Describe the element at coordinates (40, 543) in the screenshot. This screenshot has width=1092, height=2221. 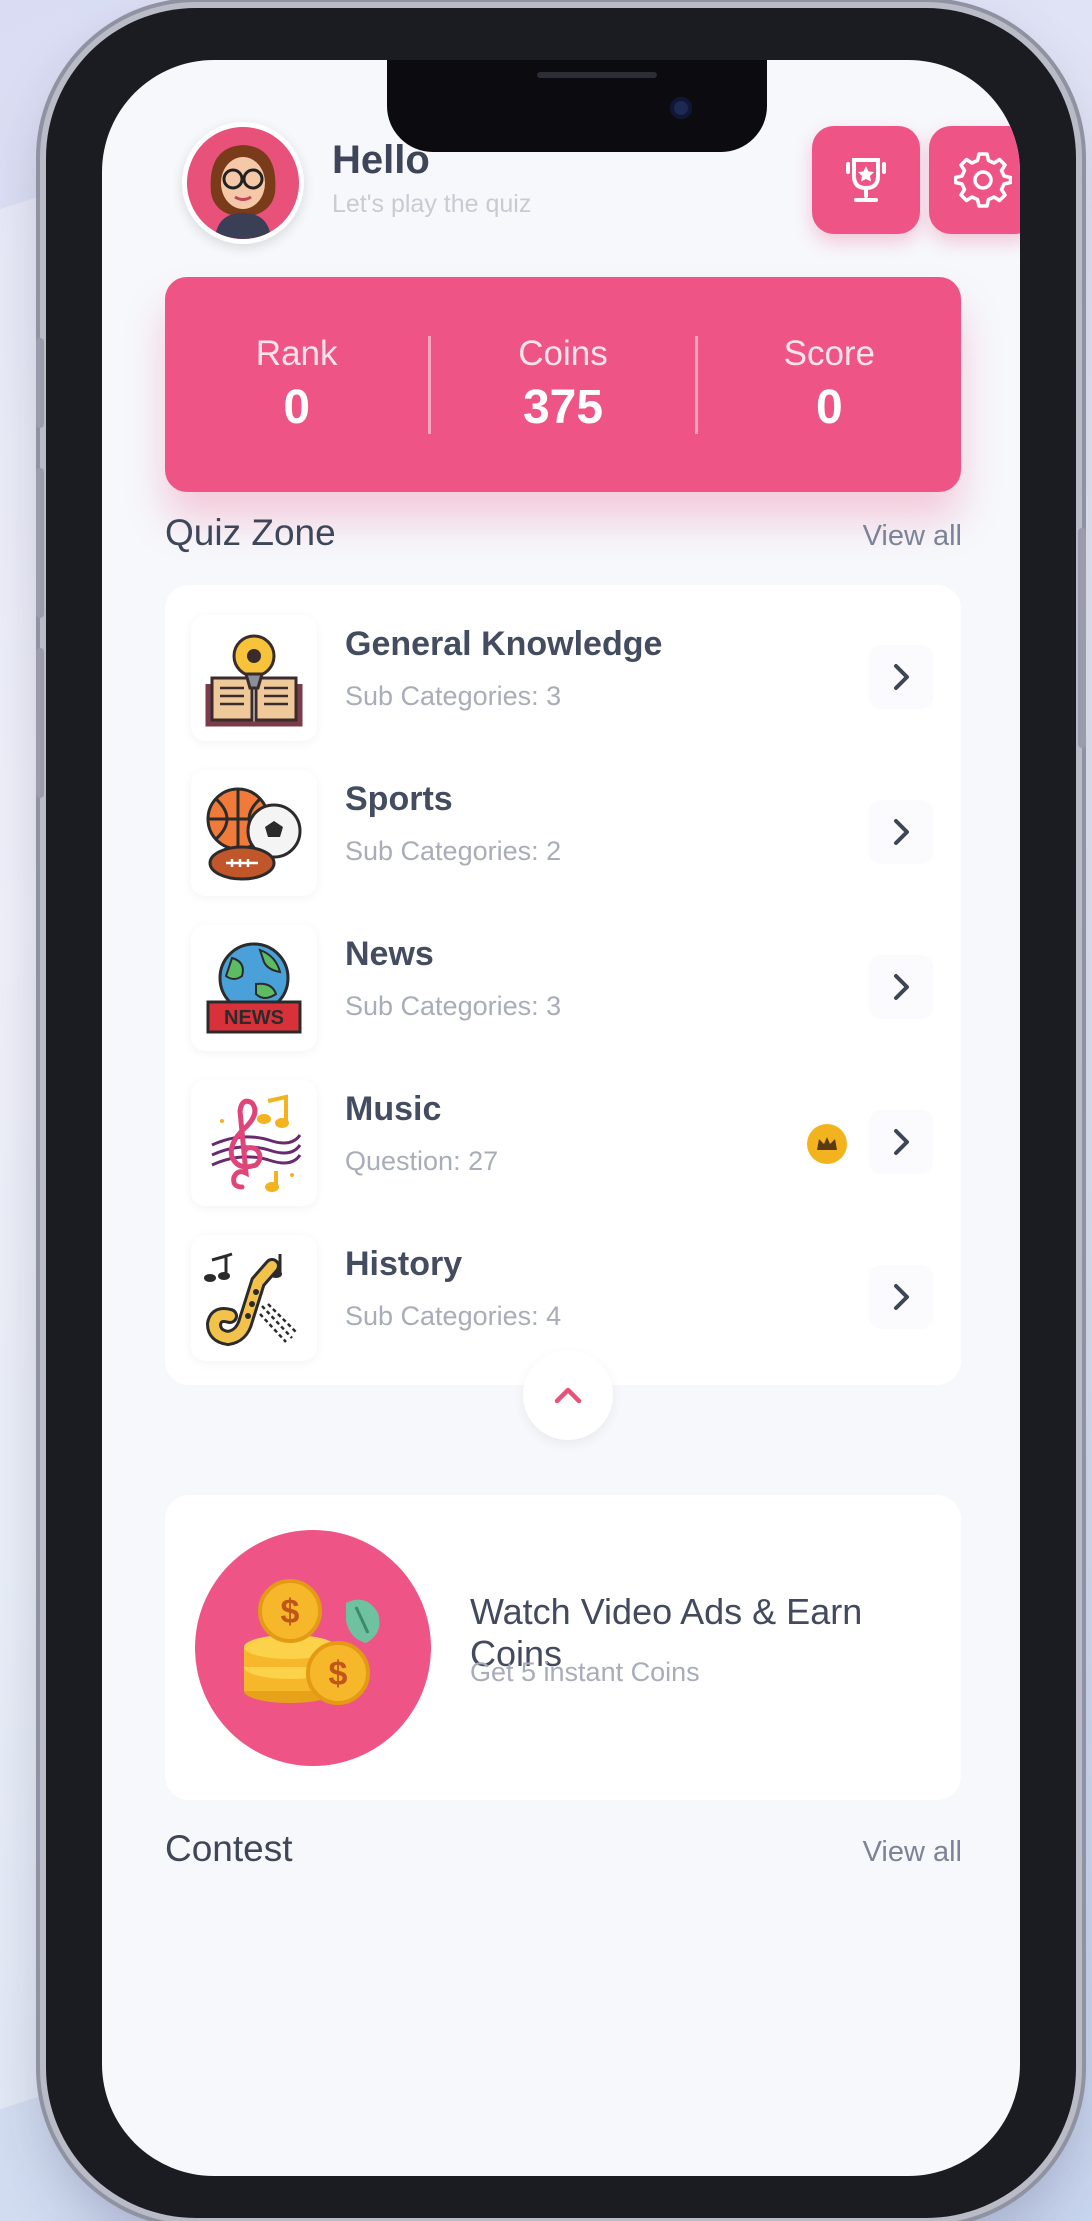
I see `volume-up-button` at that location.